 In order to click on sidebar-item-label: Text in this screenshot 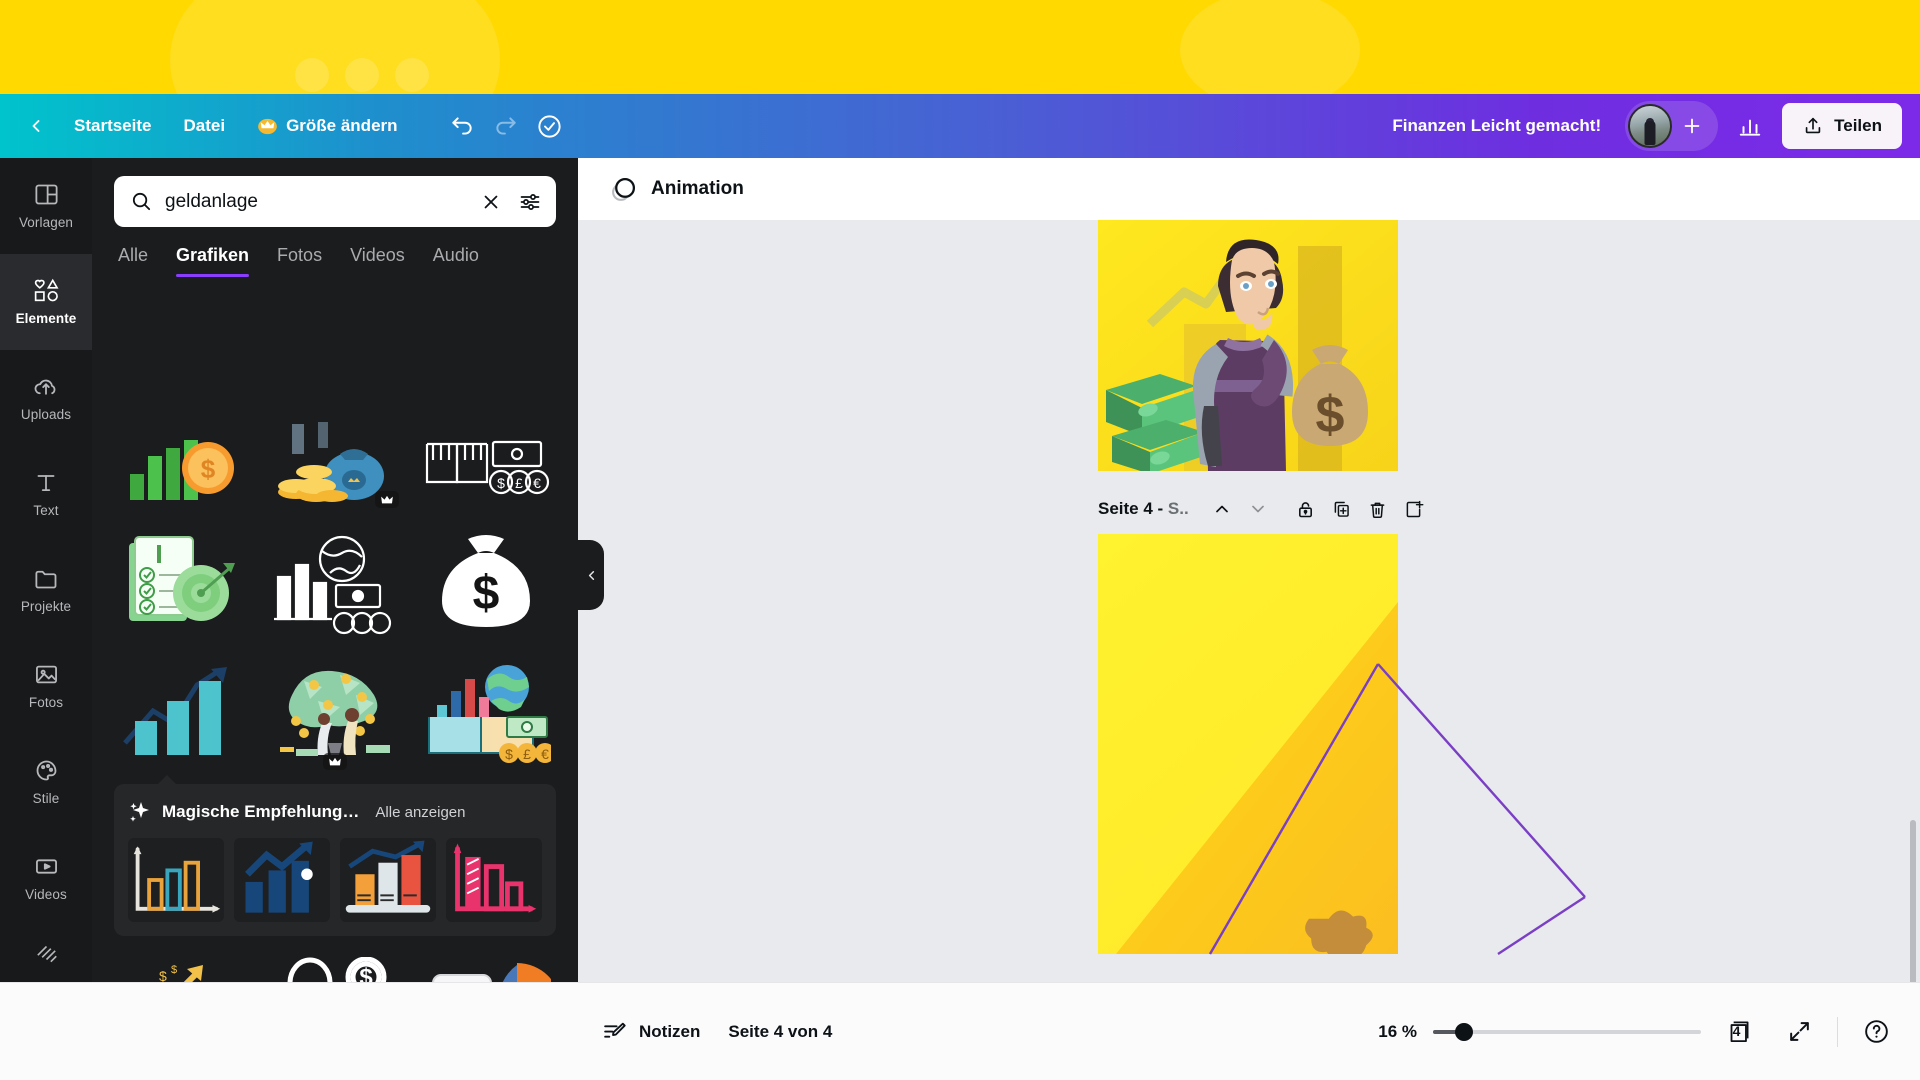, I will do `click(46, 511)`.